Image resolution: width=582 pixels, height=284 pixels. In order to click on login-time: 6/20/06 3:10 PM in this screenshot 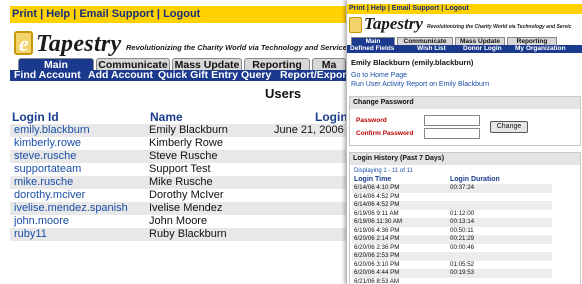, I will do `click(377, 264)`.